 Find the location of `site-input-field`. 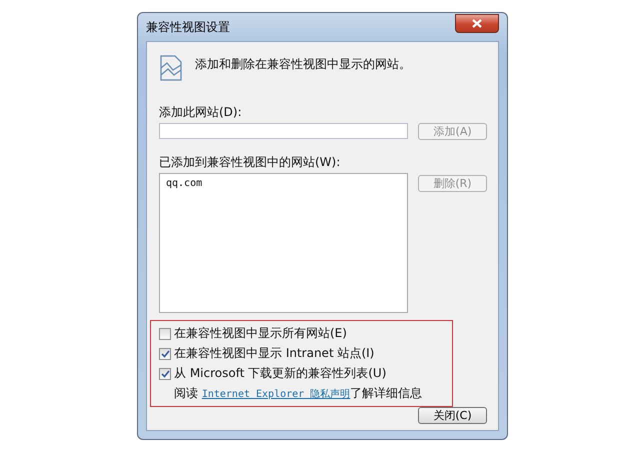

site-input-field is located at coordinates (283, 131).